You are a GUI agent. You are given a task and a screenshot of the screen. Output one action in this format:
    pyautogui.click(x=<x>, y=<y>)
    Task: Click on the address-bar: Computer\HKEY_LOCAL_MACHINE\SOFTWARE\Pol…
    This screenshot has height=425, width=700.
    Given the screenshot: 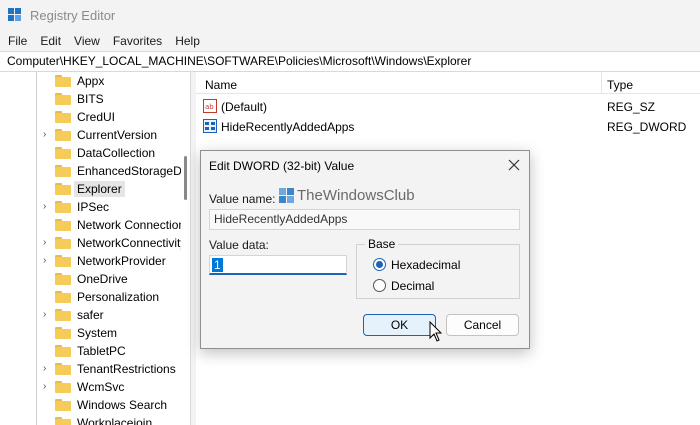 What is the action you would take?
    pyautogui.click(x=350, y=61)
    